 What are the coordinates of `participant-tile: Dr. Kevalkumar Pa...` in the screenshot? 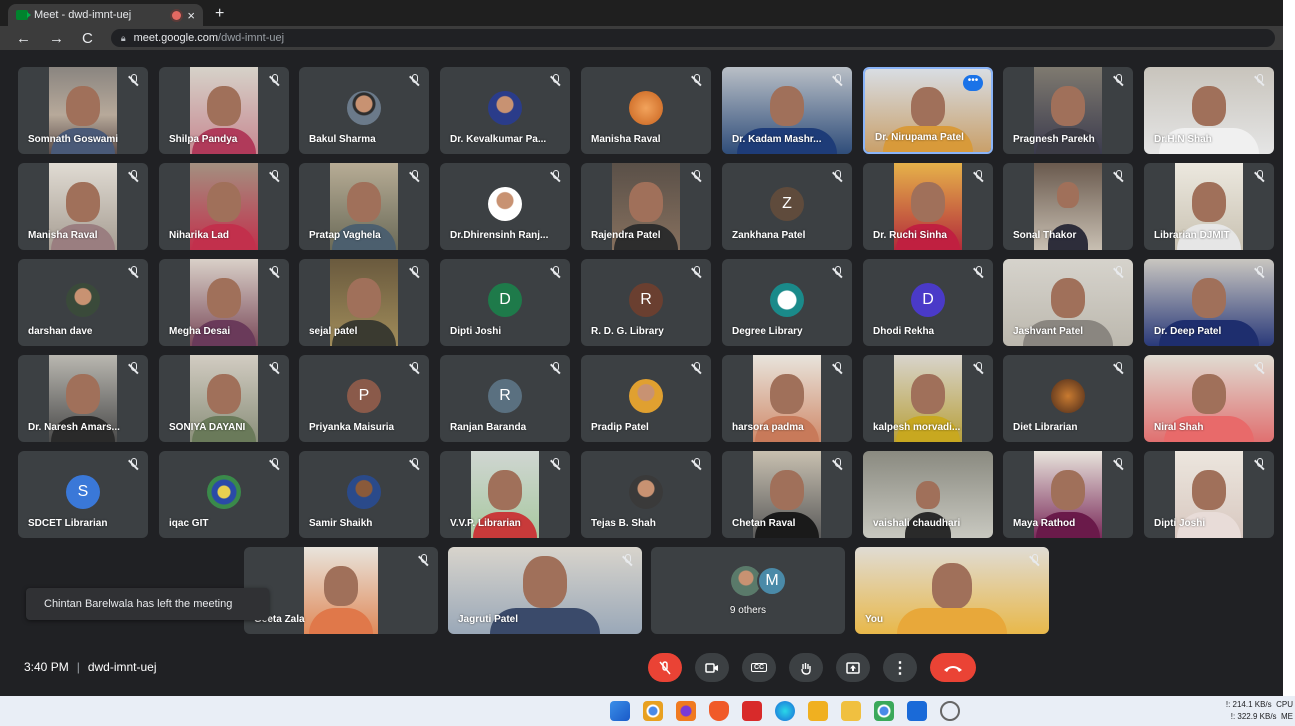 It's located at (505, 110).